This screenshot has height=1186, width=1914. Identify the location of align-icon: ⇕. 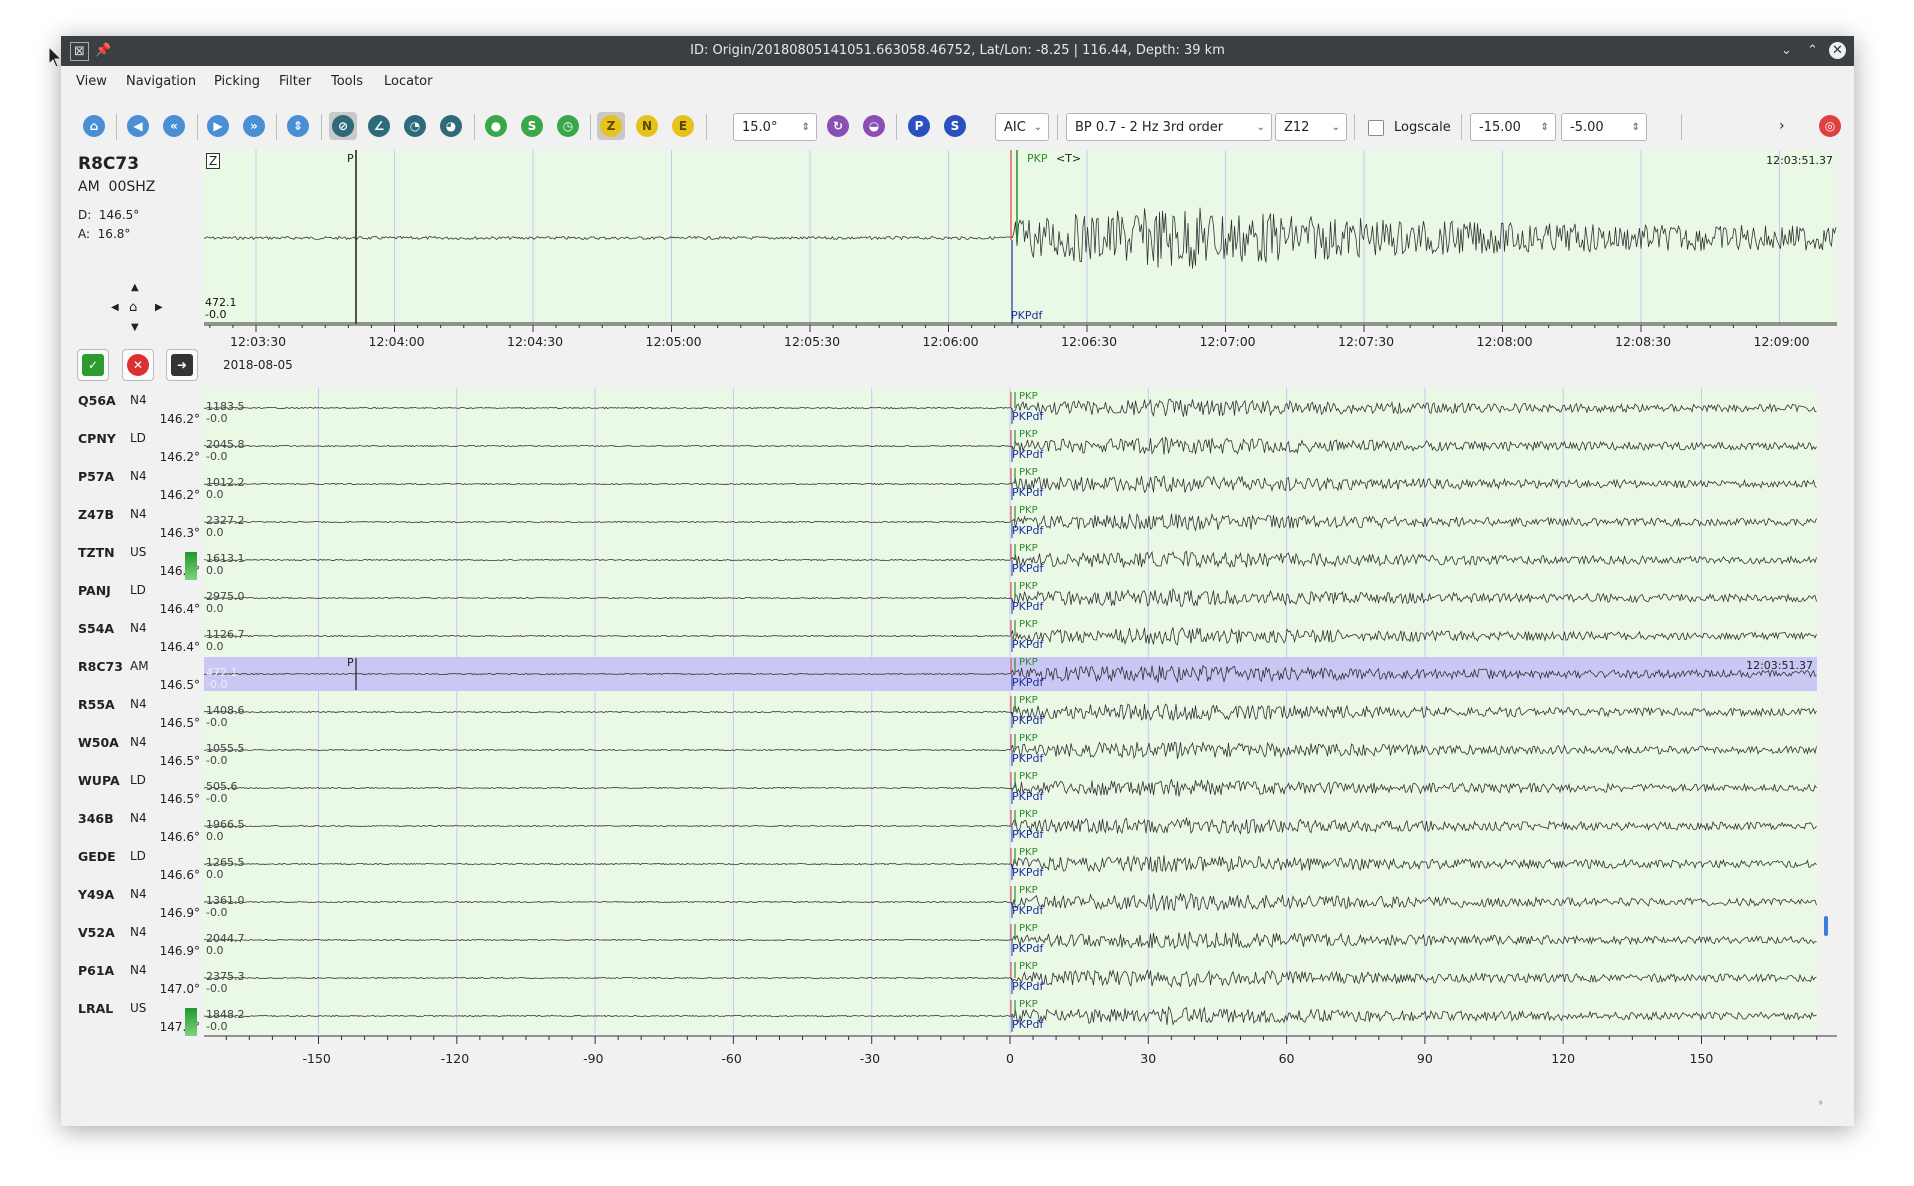
(298, 126).